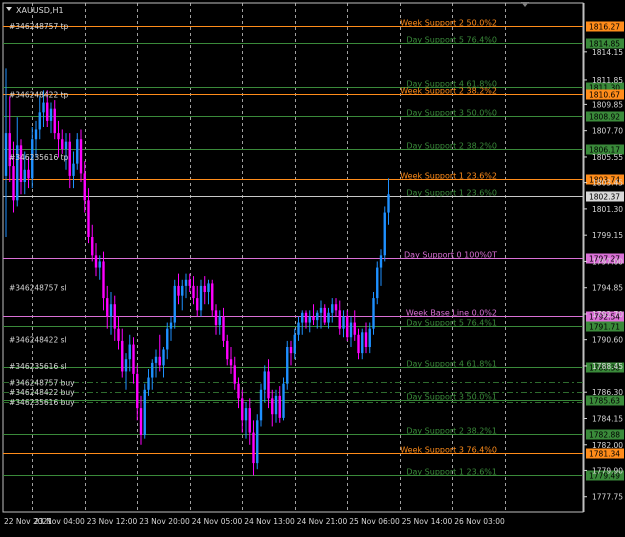 This screenshot has width=625, height=537. Describe the element at coordinates (604, 197) in the screenshot. I see `price-tag-text: 1802.37` at that location.